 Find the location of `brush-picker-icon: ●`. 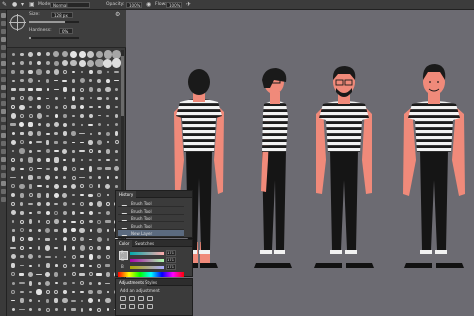

brush-picker-icon: ● is located at coordinates (14, 5).